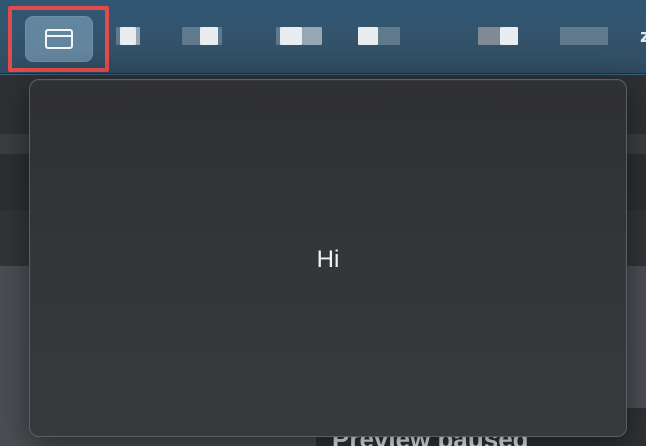 The height and width of the screenshot is (446, 646). I want to click on menu-bar-trailing-text: z, so click(643, 36).